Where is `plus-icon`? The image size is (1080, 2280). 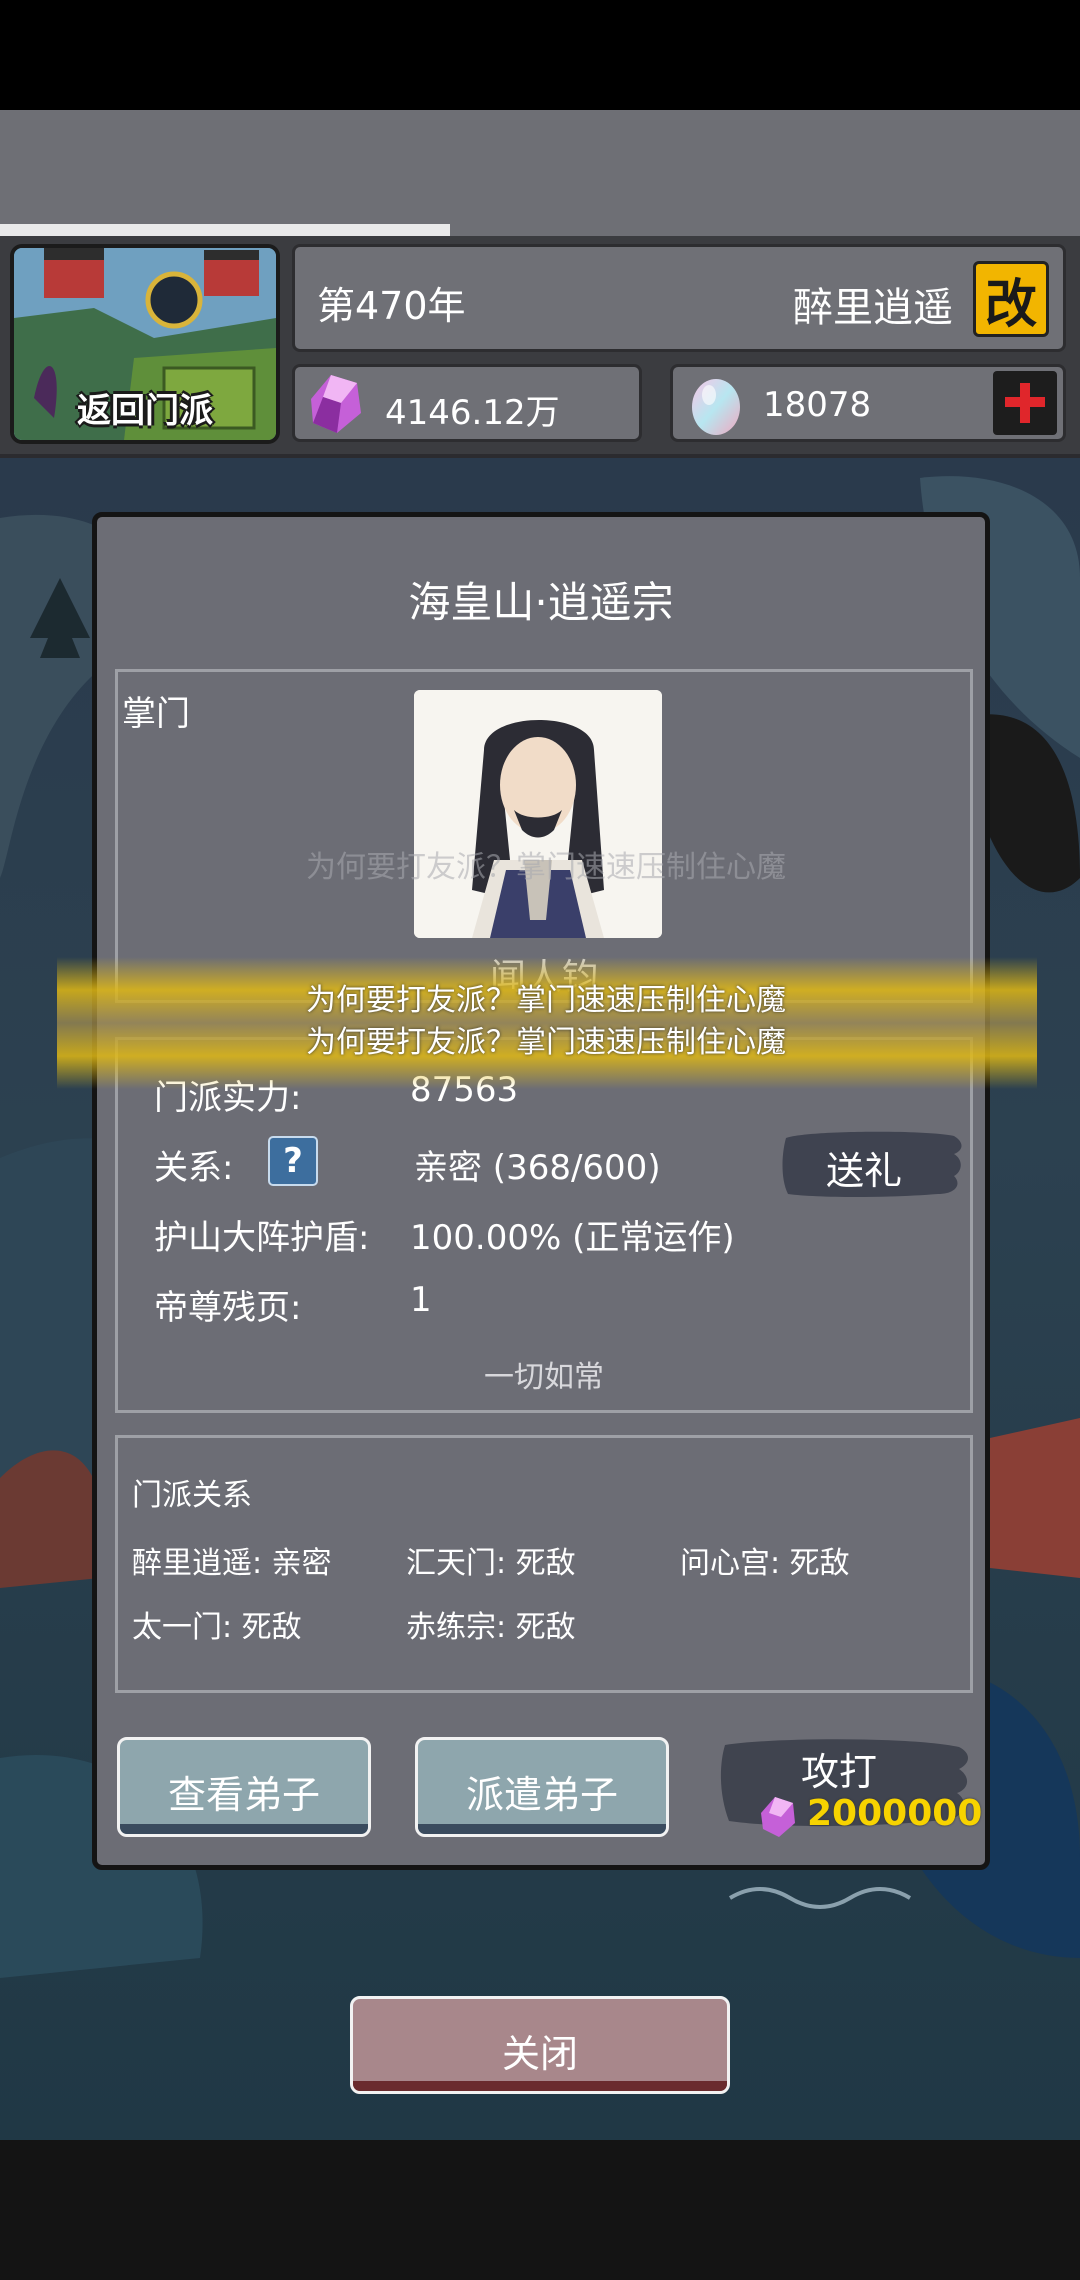 plus-icon is located at coordinates (1025, 403).